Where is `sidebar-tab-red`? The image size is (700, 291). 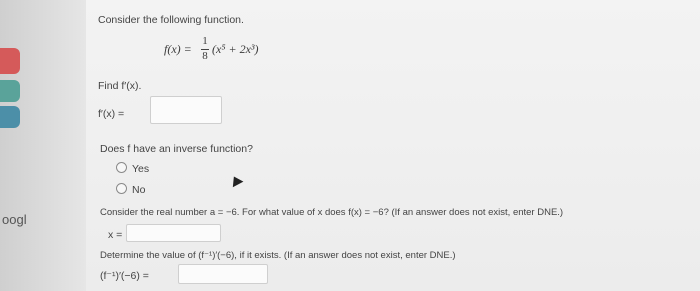 sidebar-tab-red is located at coordinates (10, 61).